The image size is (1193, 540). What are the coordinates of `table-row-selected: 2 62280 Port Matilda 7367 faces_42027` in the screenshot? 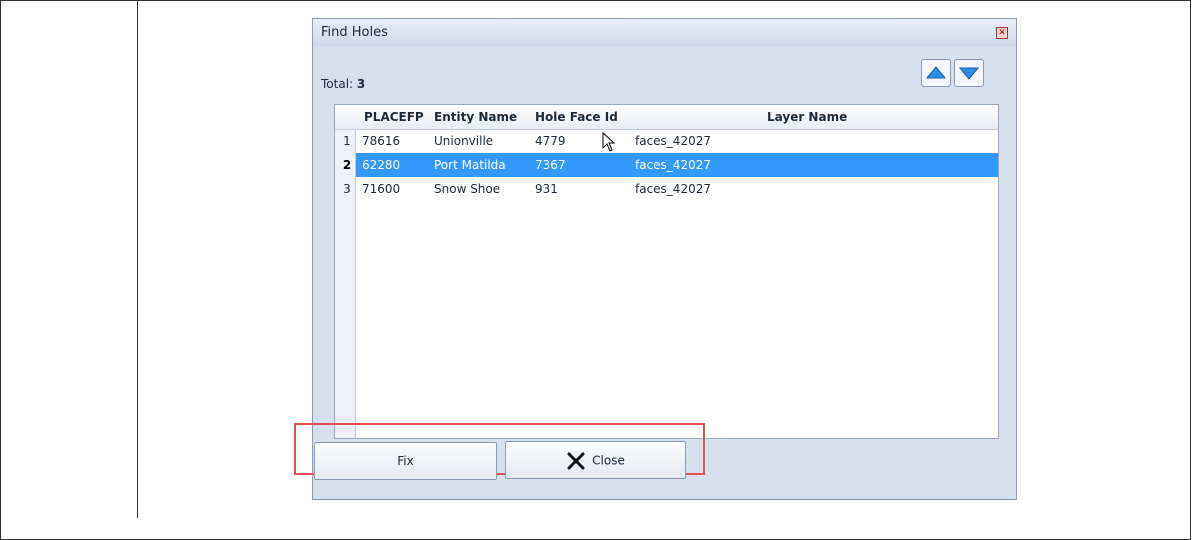 It's located at (666, 165).